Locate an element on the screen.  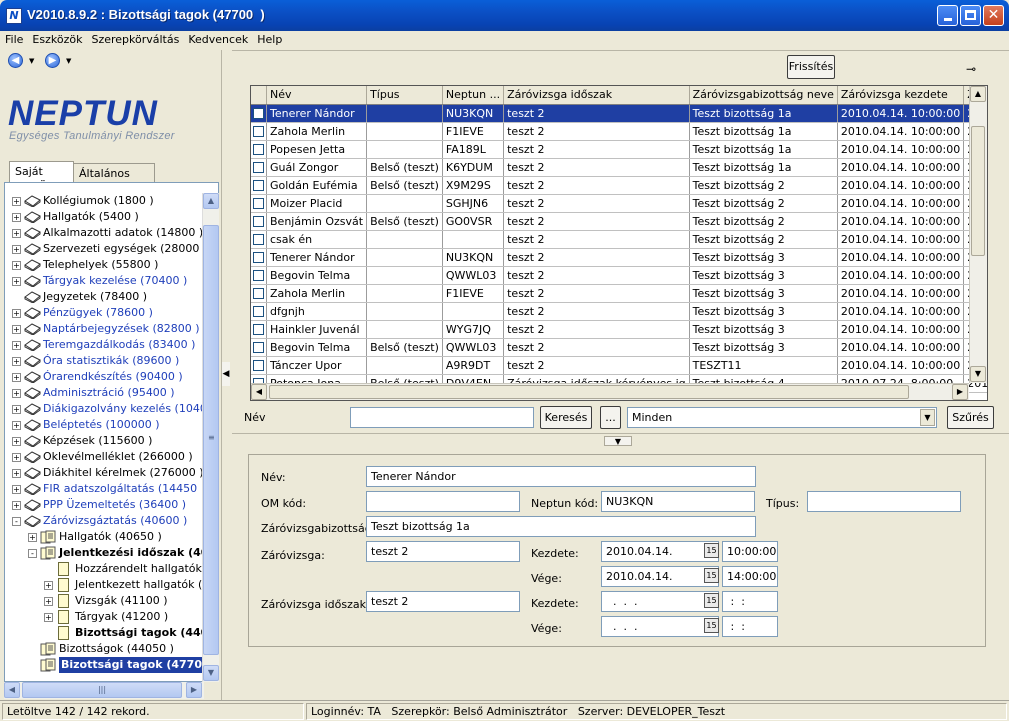
scroll-down-button: ▼ is located at coordinates (211, 673).